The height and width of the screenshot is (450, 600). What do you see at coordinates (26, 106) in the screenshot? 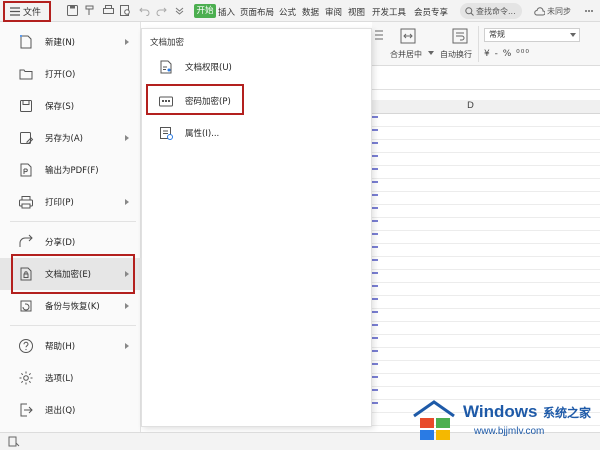
I see `save-icon` at bounding box center [26, 106].